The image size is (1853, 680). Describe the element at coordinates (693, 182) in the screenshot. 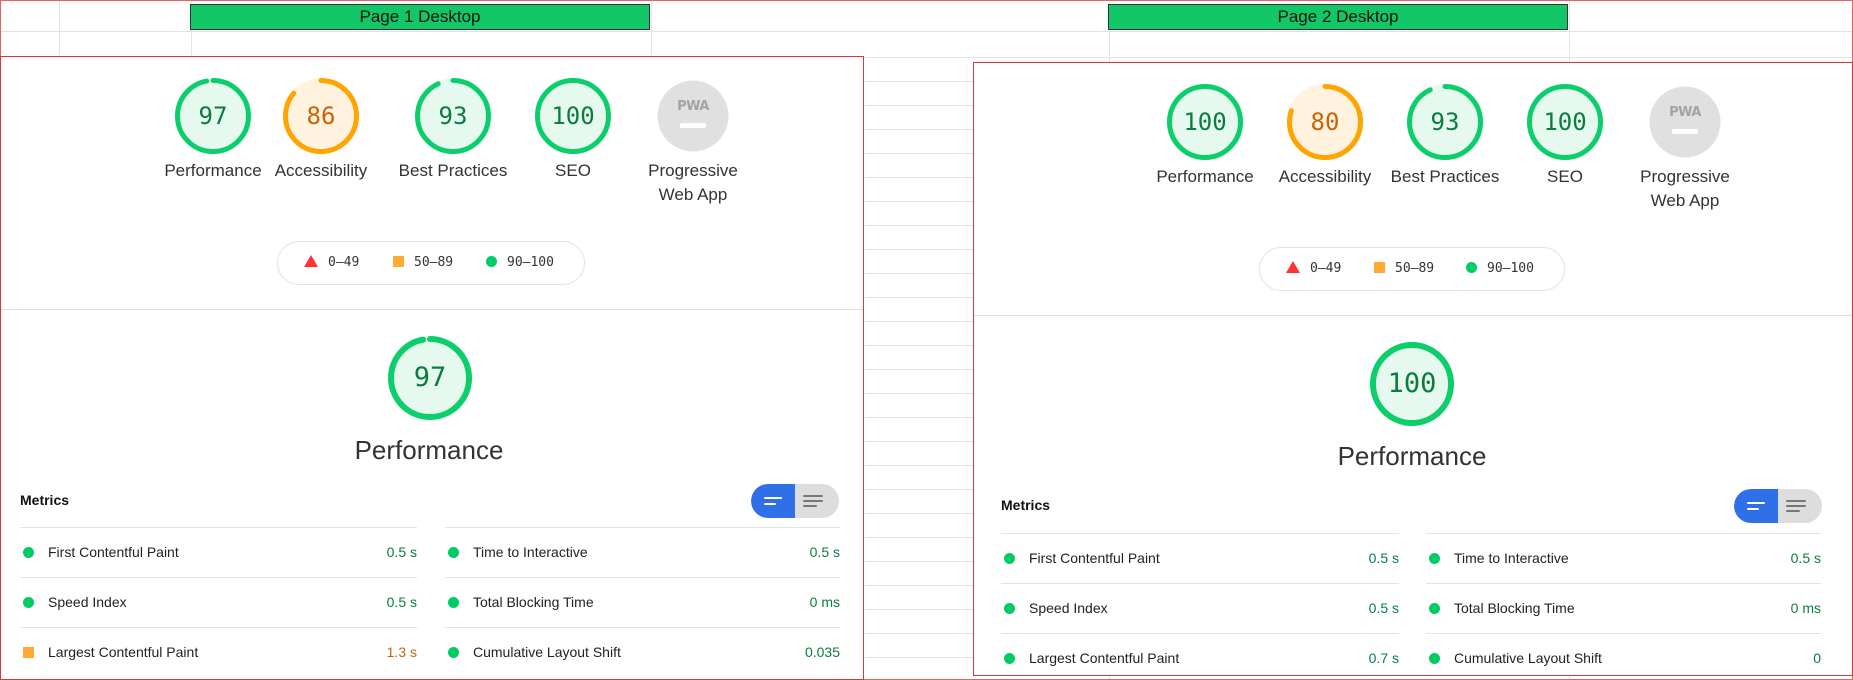

I see `gauge-label: Progressive Web App` at that location.